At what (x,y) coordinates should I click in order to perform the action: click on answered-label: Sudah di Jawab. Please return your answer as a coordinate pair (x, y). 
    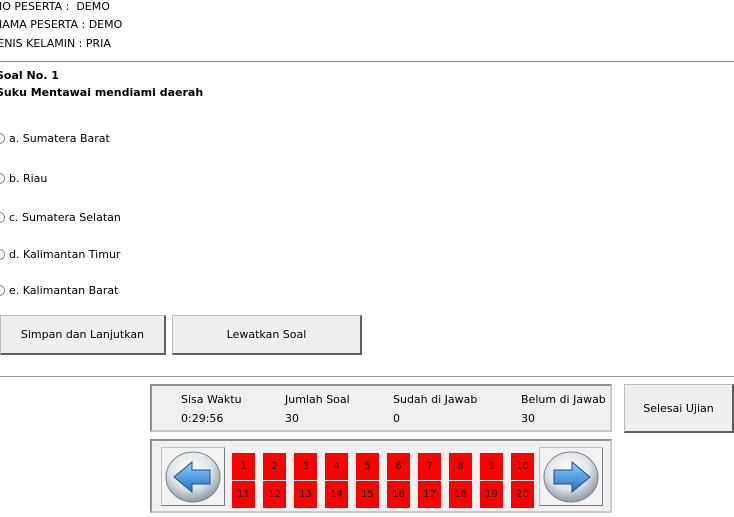
    Looking at the image, I should click on (435, 399).